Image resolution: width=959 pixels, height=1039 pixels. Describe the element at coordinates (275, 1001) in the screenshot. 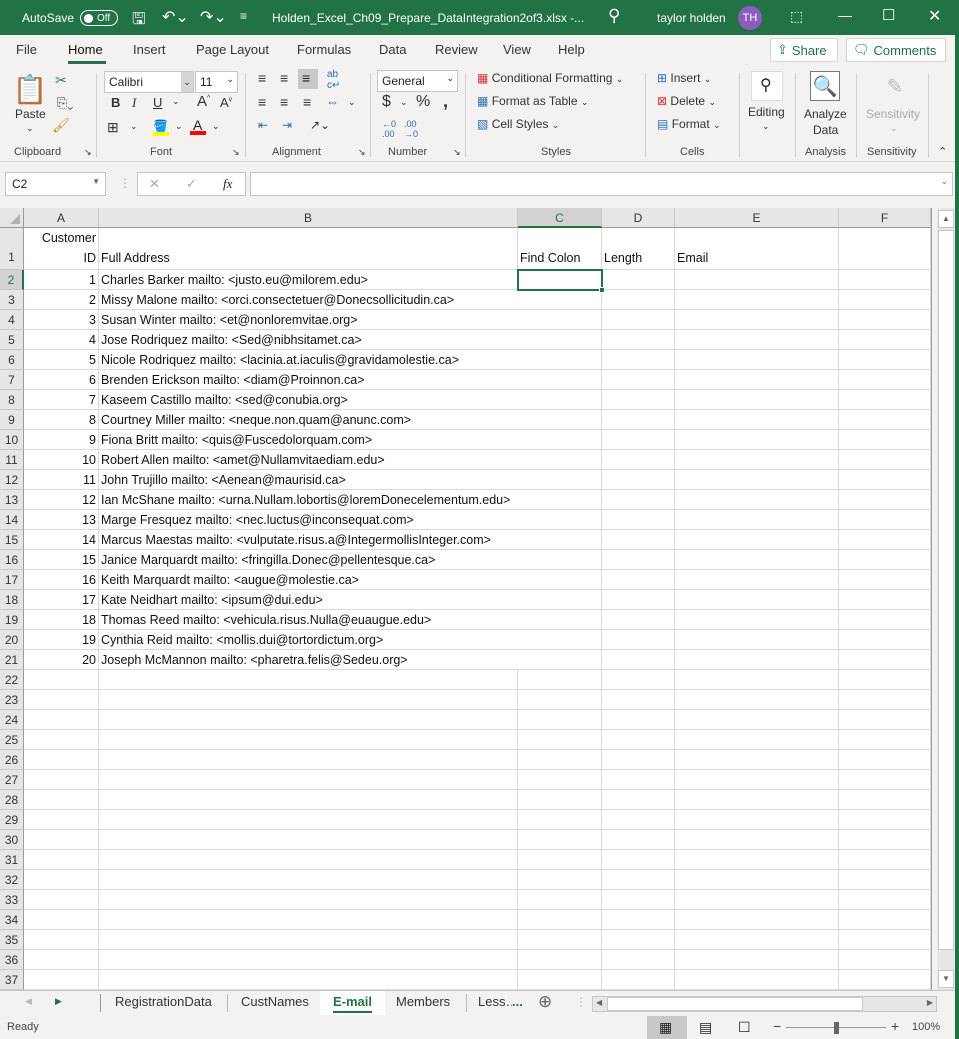

I see `sheet-tab-custnames: CustNames` at that location.